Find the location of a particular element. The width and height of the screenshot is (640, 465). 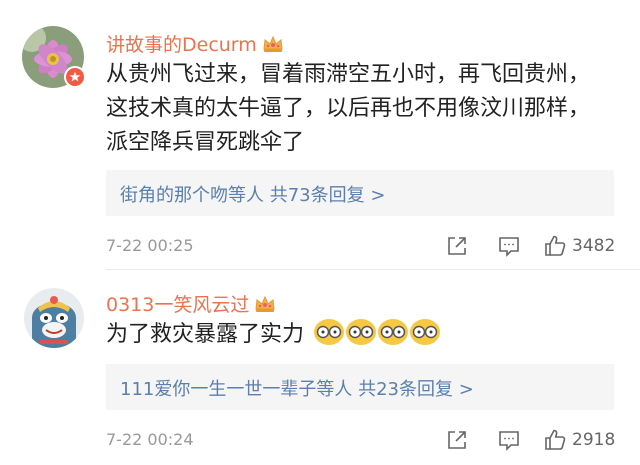

avatar is located at coordinates (54, 318).